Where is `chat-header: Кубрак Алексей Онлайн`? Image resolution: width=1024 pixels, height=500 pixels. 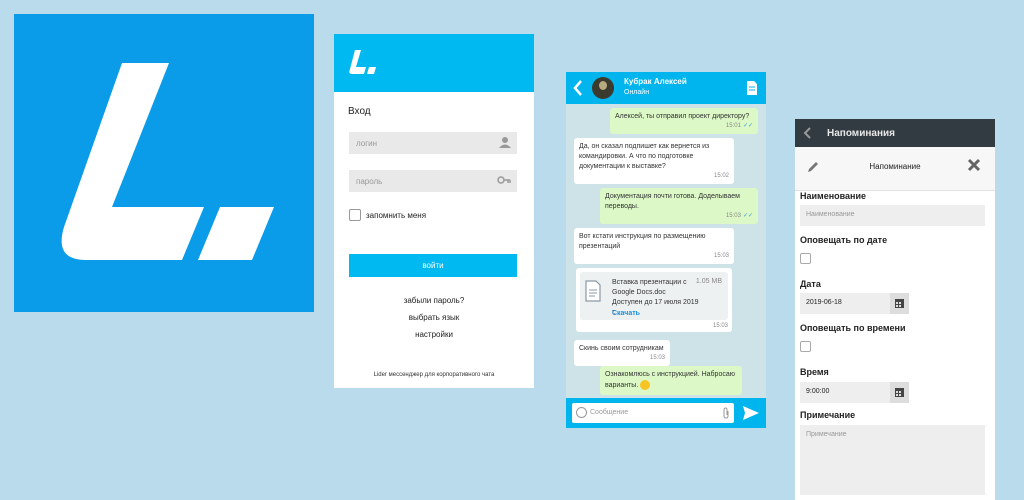 chat-header: Кубрак Алексей Онлайн is located at coordinates (666, 88).